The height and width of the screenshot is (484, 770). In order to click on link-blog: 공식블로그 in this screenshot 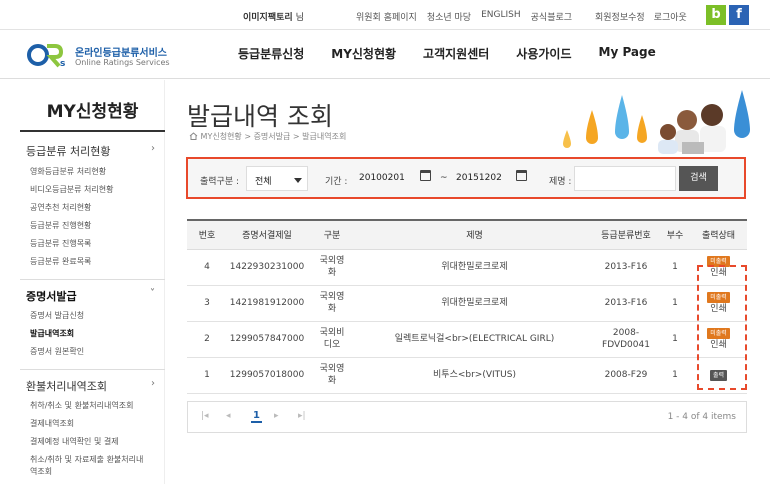, I will do `click(551, 16)`.